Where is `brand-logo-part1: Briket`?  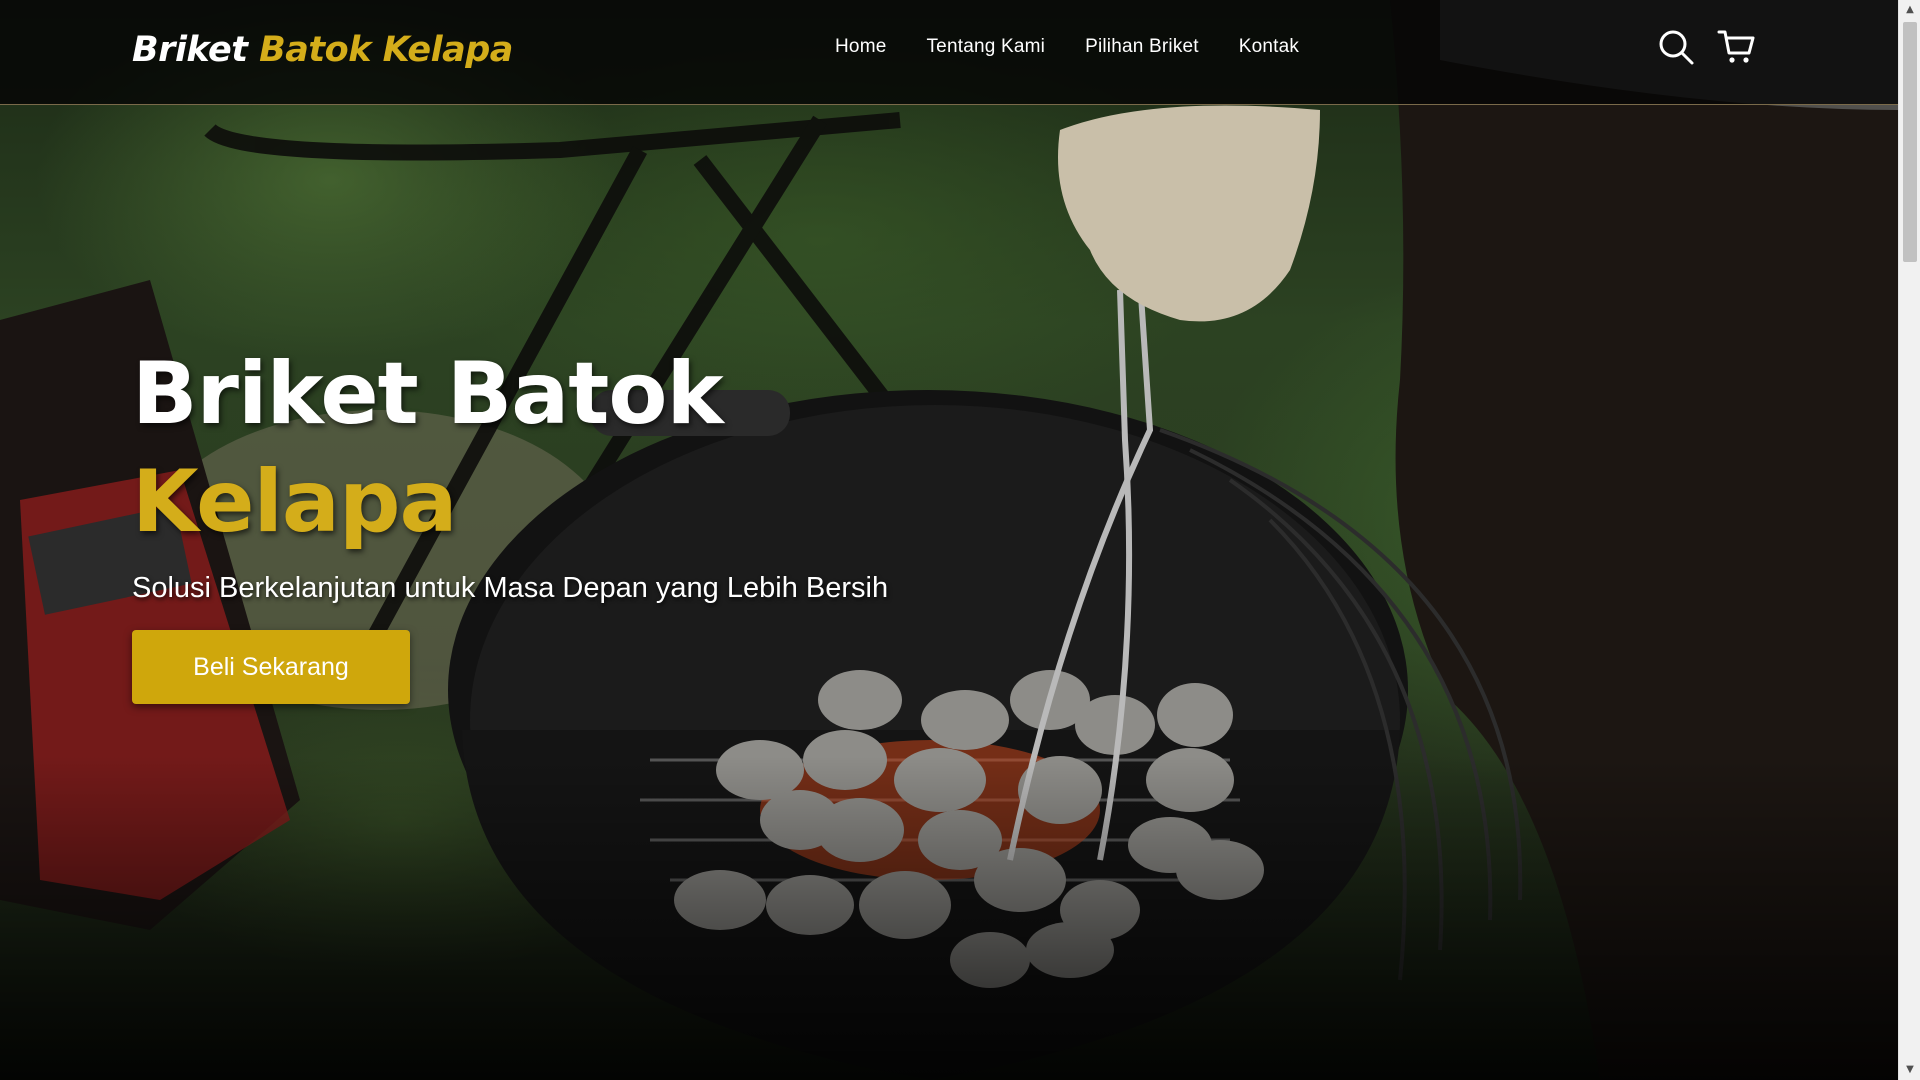 brand-logo-part1: Briket is located at coordinates (190, 50).